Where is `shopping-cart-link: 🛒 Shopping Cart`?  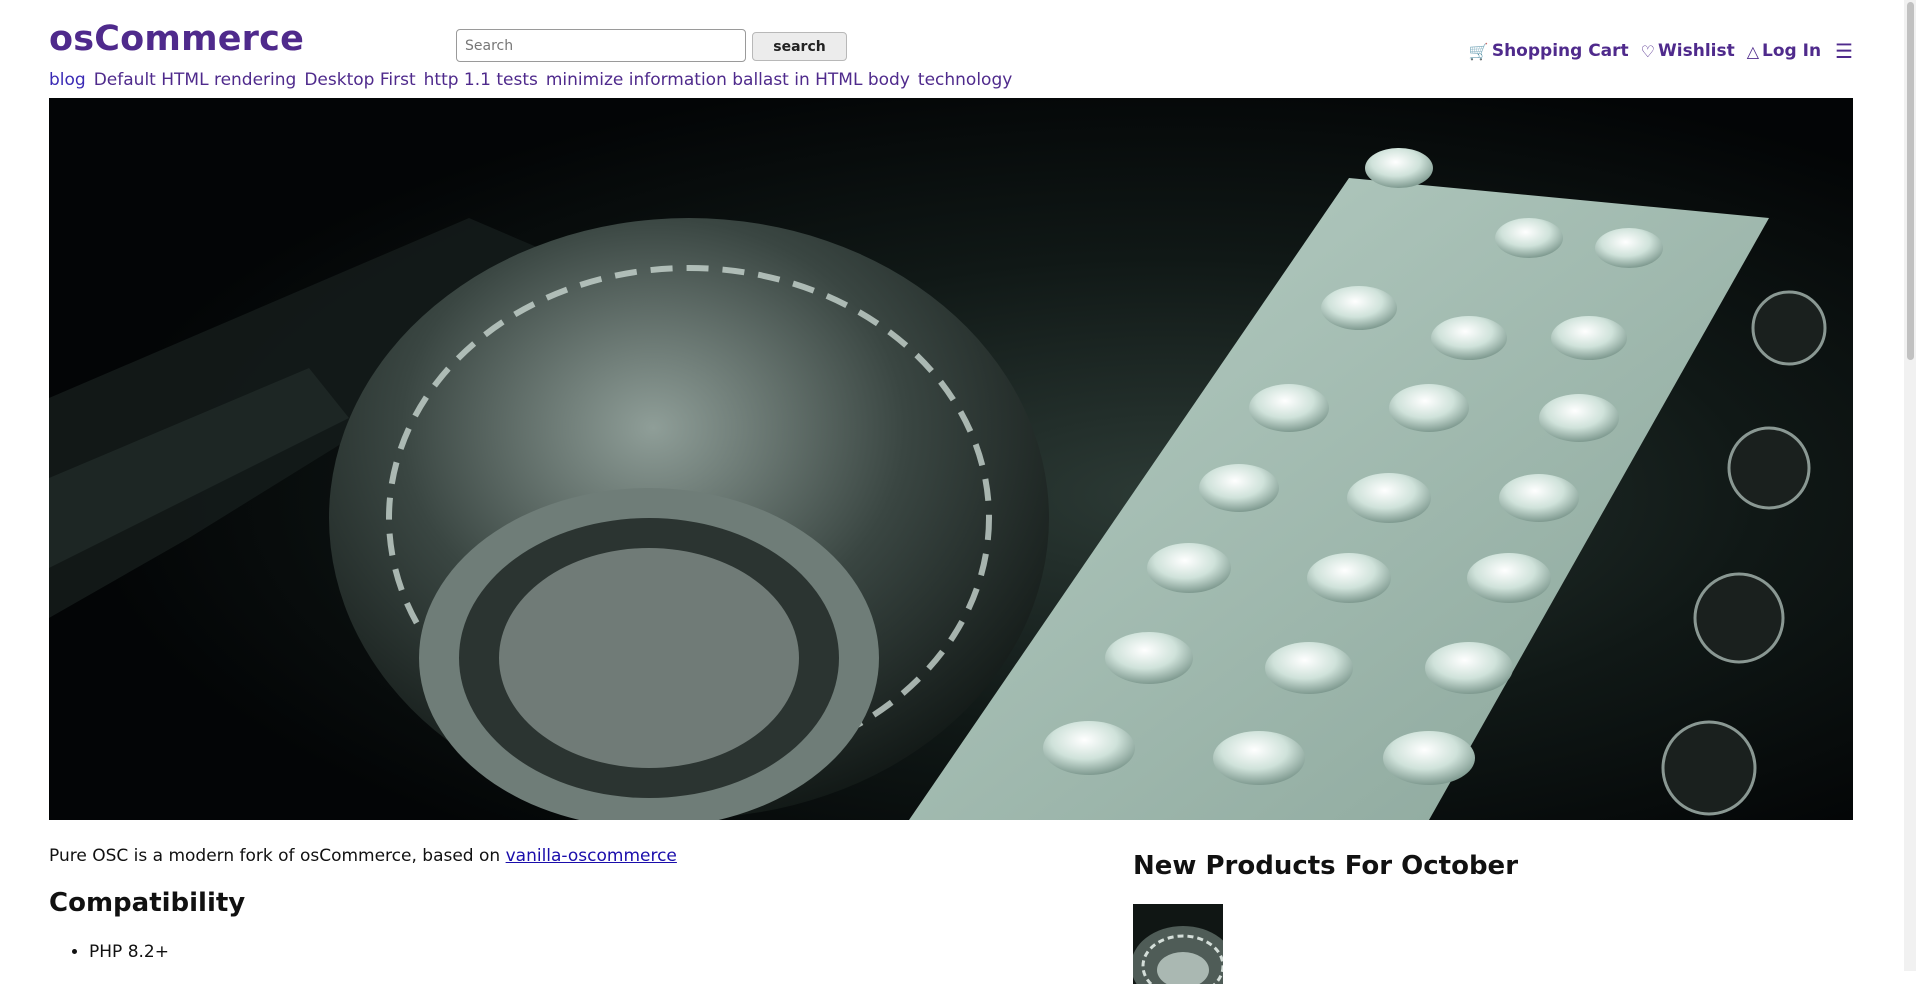
shopping-cart-link: 🛒 Shopping Cart is located at coordinates (1549, 51).